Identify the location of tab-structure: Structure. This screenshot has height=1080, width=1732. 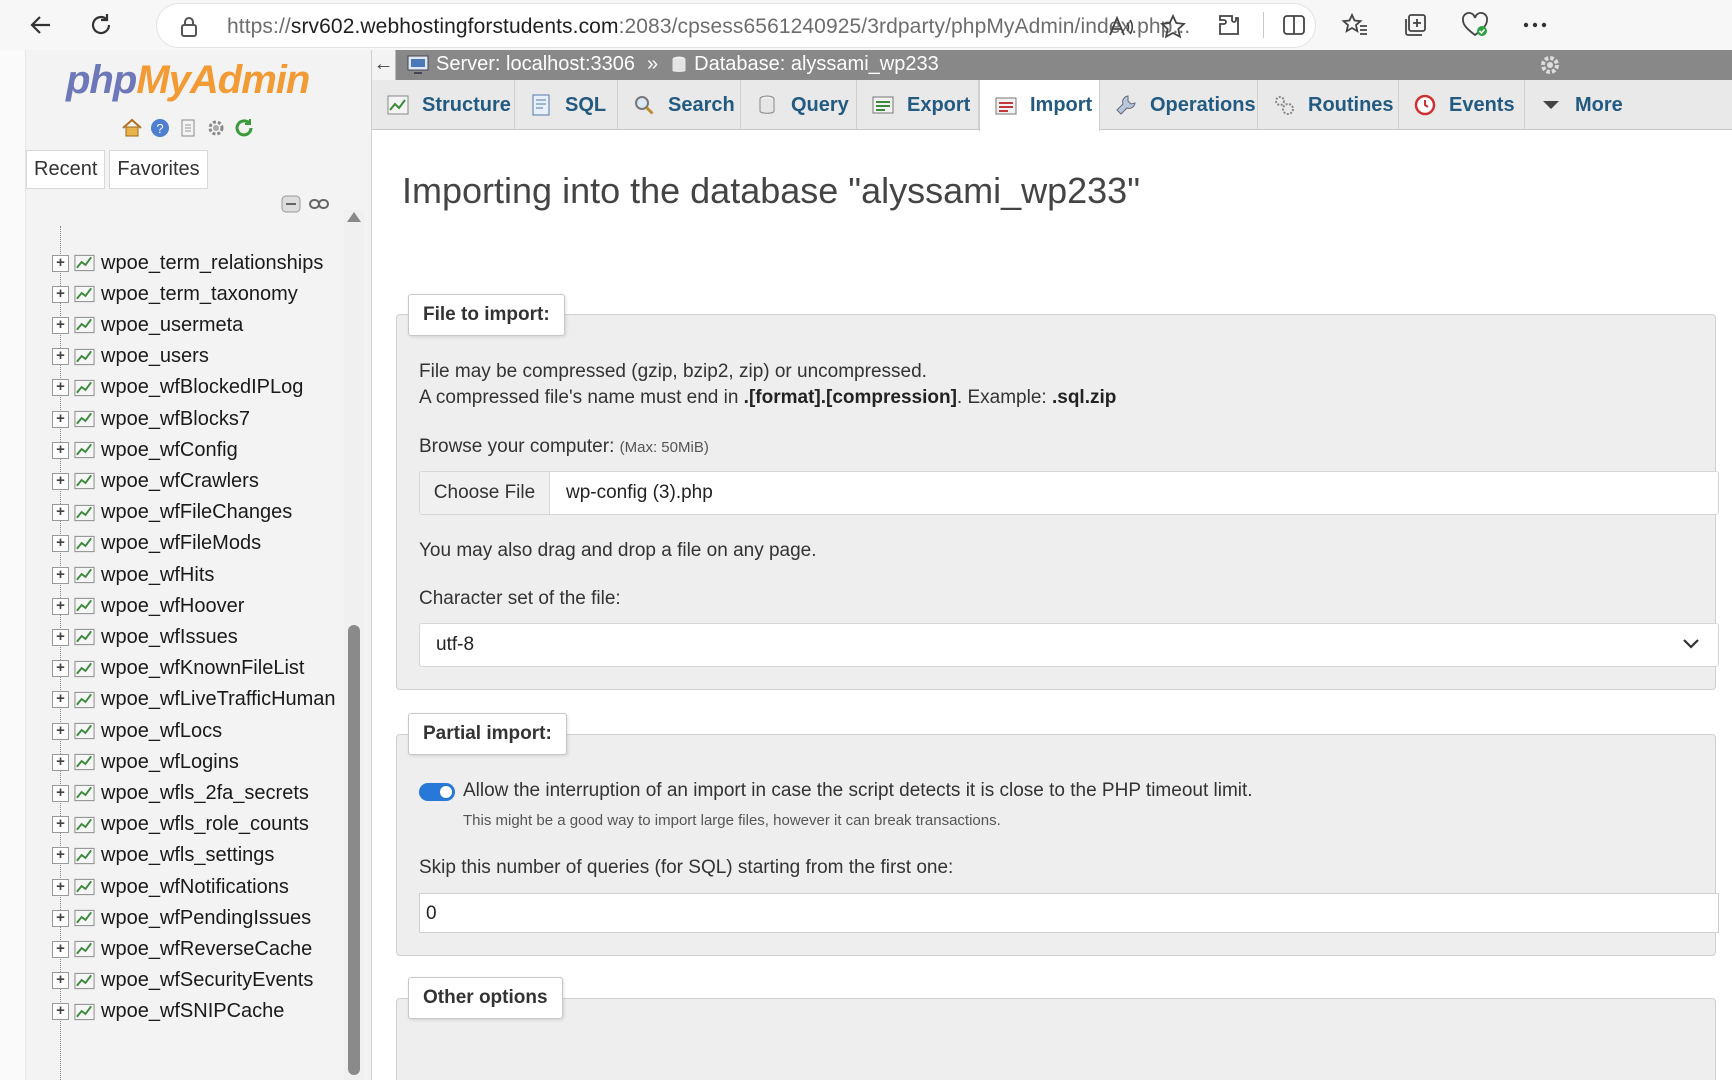
(443, 105).